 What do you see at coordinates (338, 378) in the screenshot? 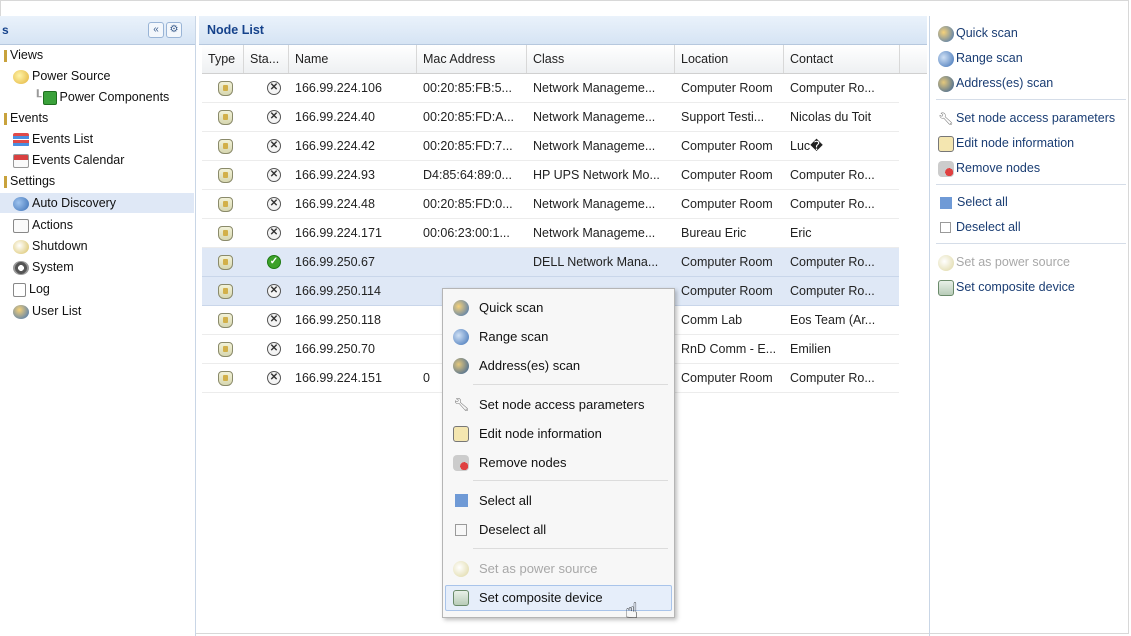
I see `cell-name: 166.99.224.151` at bounding box center [338, 378].